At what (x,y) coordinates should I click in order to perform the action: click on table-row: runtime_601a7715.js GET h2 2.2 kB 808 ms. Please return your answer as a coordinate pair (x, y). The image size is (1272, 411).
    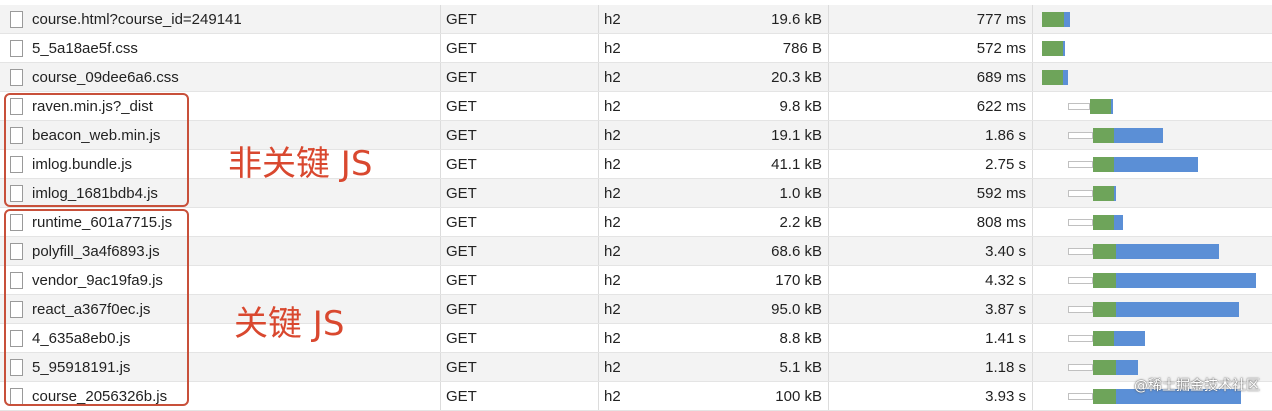
    Looking at the image, I should click on (636, 222).